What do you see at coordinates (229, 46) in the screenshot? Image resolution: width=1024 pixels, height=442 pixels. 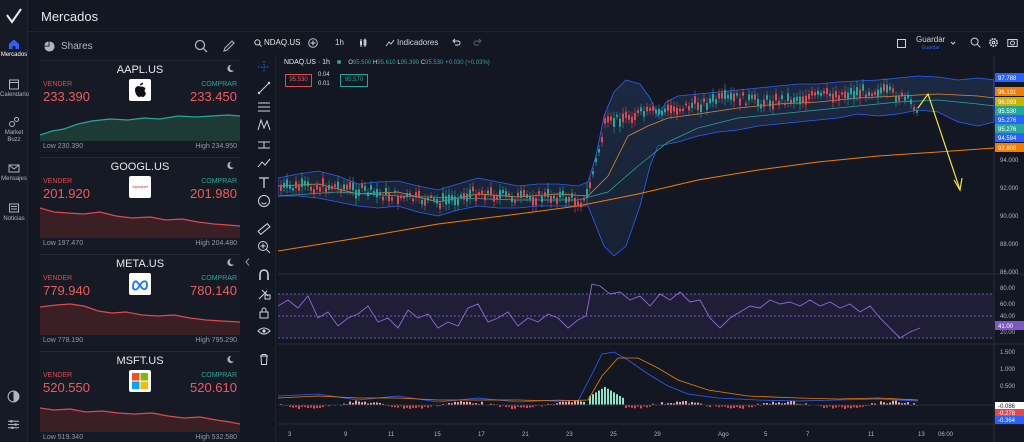 I see `edit-pencil-icon` at bounding box center [229, 46].